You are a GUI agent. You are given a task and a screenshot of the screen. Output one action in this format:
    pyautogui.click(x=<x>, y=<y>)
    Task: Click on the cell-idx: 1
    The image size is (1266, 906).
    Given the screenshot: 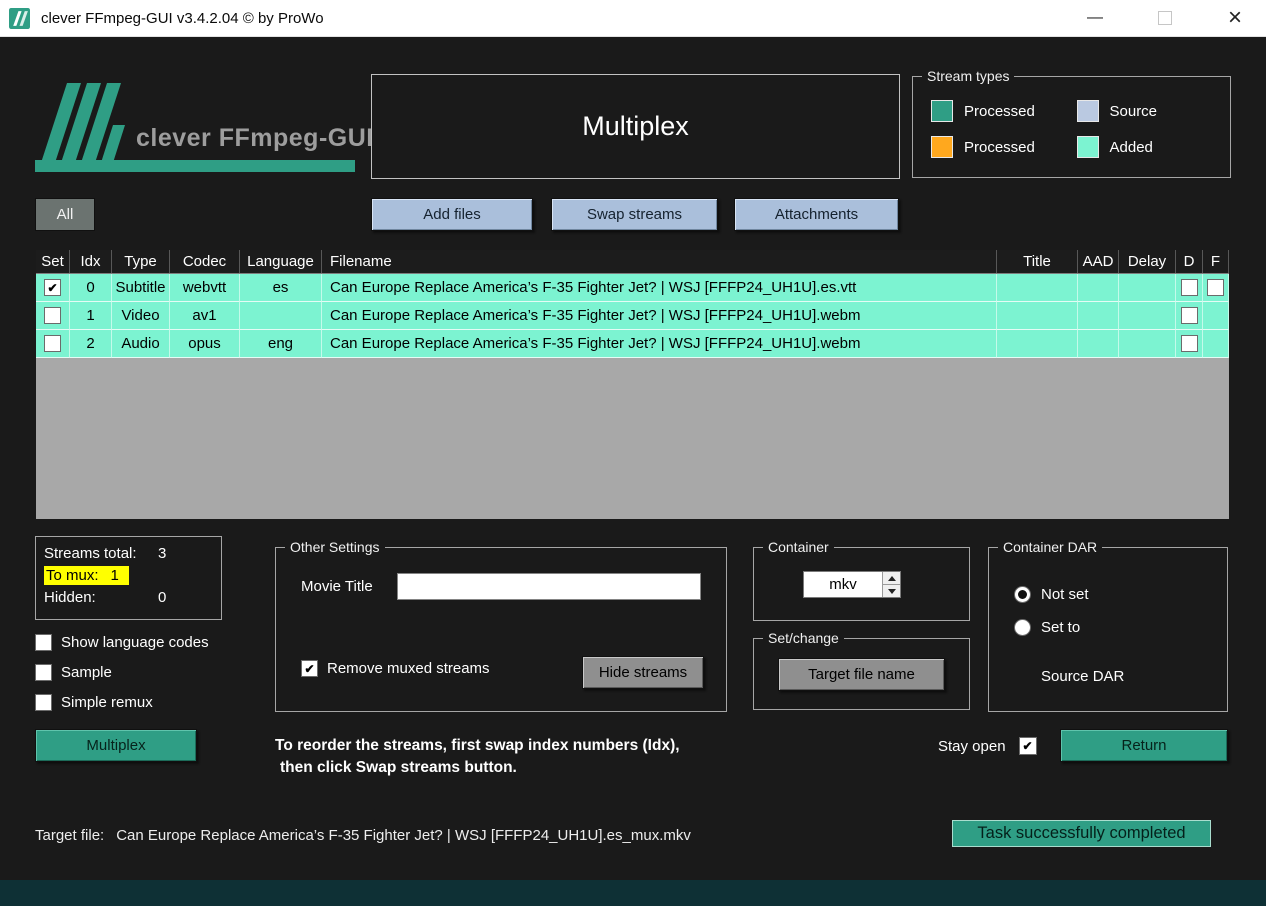 What is the action you would take?
    pyautogui.click(x=91, y=316)
    